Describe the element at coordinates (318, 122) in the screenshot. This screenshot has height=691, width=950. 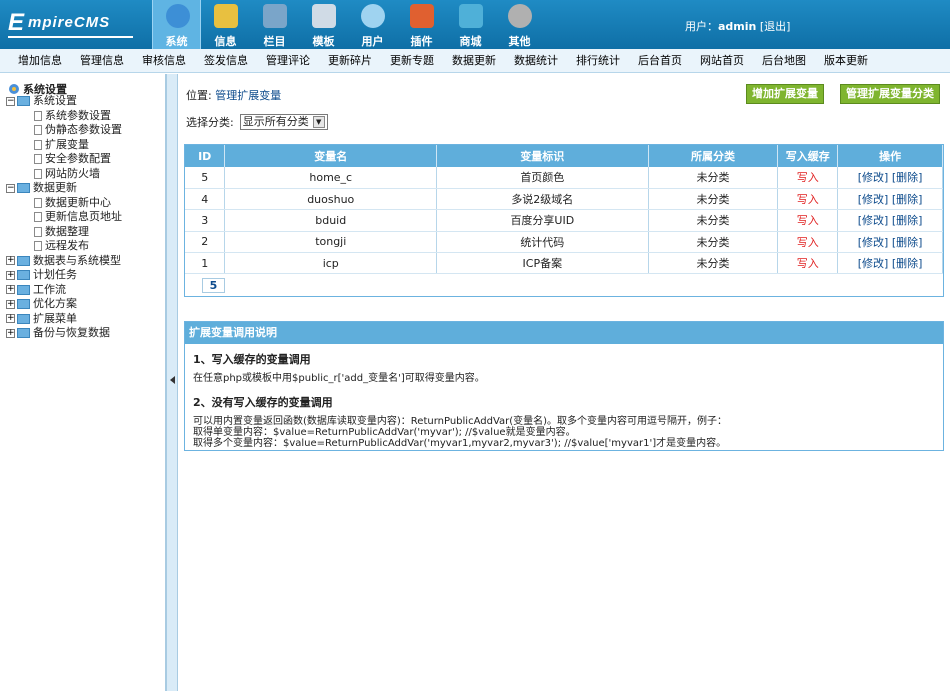
I see `chevron-down-icon: ▼` at that location.